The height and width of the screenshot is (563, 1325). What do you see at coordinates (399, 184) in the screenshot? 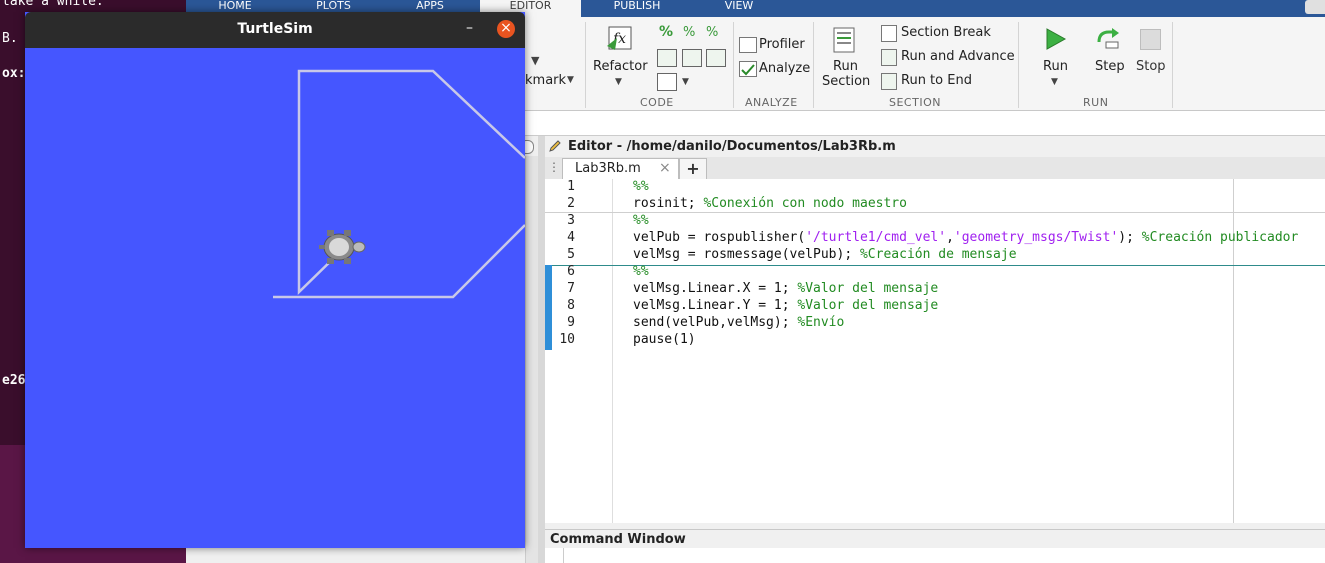
I see `turtle-trail-svg` at bounding box center [399, 184].